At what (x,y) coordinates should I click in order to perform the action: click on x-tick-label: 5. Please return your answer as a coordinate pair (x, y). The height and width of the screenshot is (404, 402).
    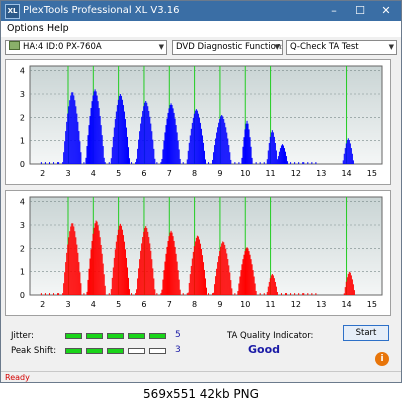
    Looking at the image, I should click on (118, 304).